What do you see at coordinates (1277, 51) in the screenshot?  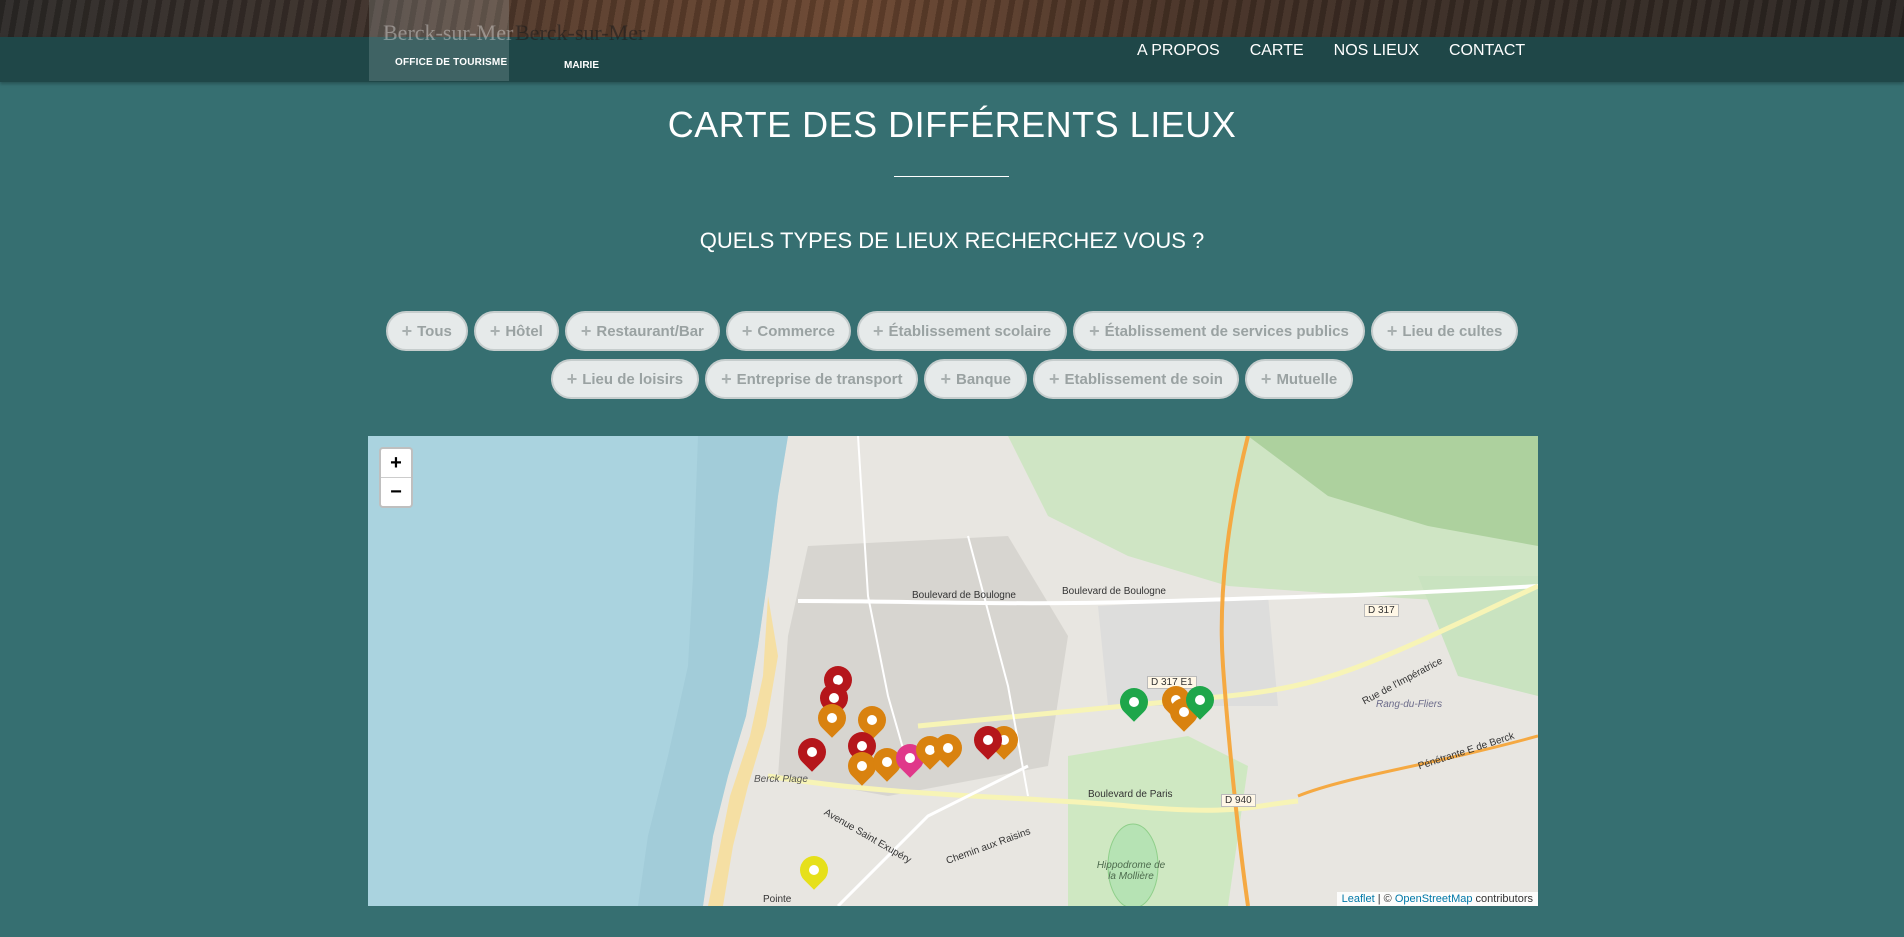 I see `nav-carte: CARTE` at bounding box center [1277, 51].